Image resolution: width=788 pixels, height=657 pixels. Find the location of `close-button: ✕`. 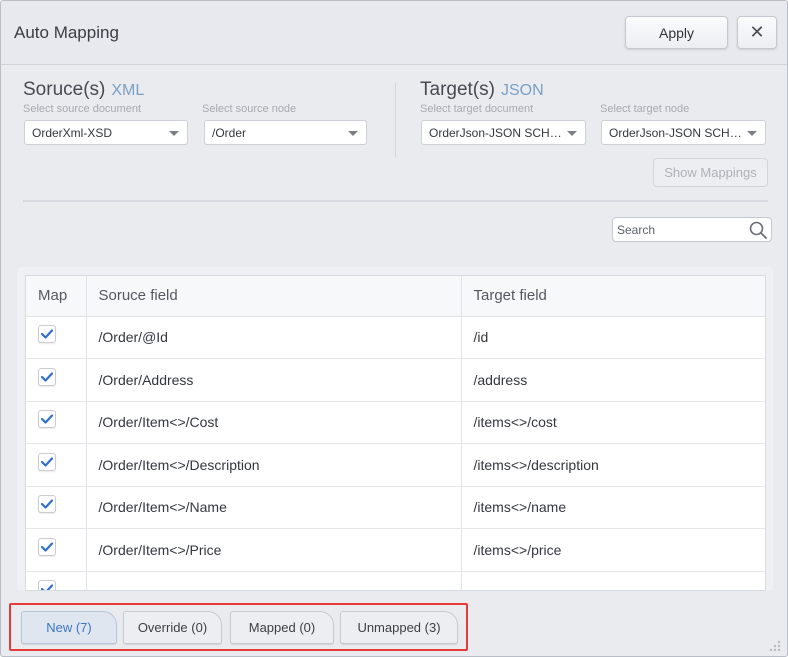

close-button: ✕ is located at coordinates (757, 32).